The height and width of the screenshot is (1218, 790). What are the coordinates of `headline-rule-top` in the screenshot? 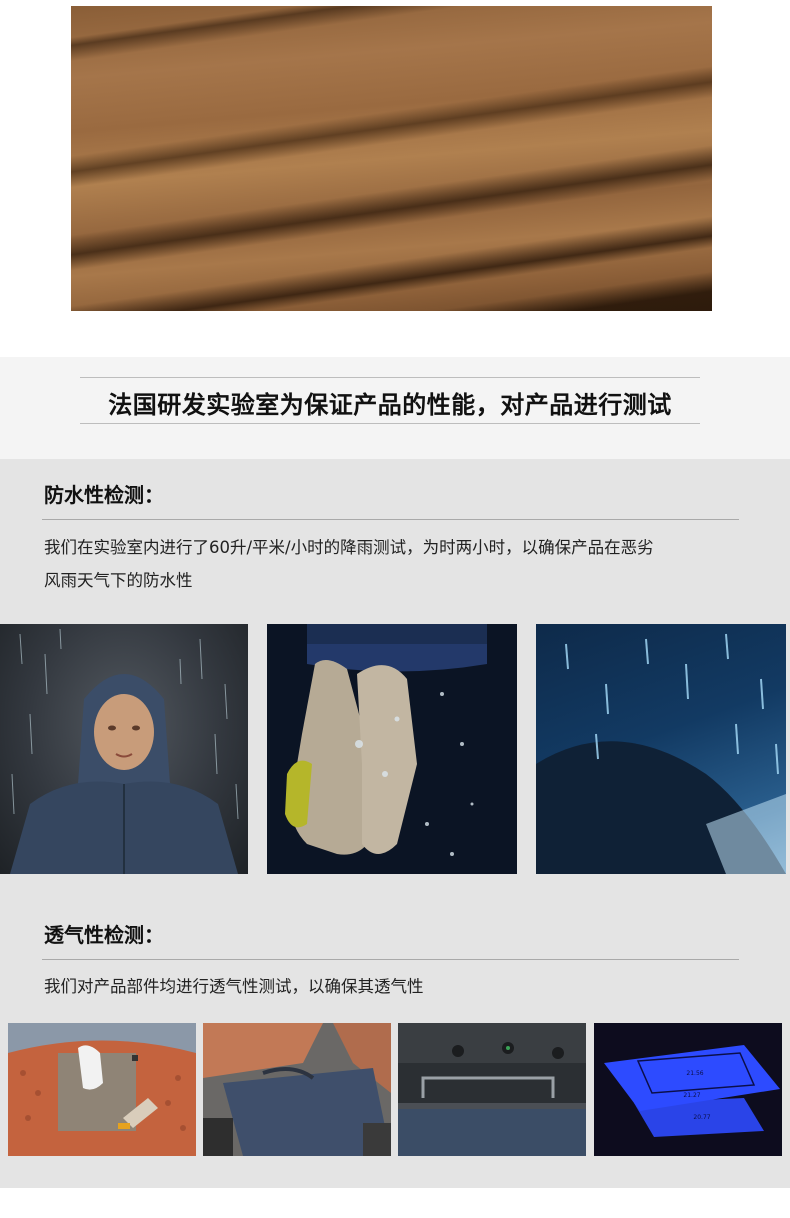 It's located at (390, 377).